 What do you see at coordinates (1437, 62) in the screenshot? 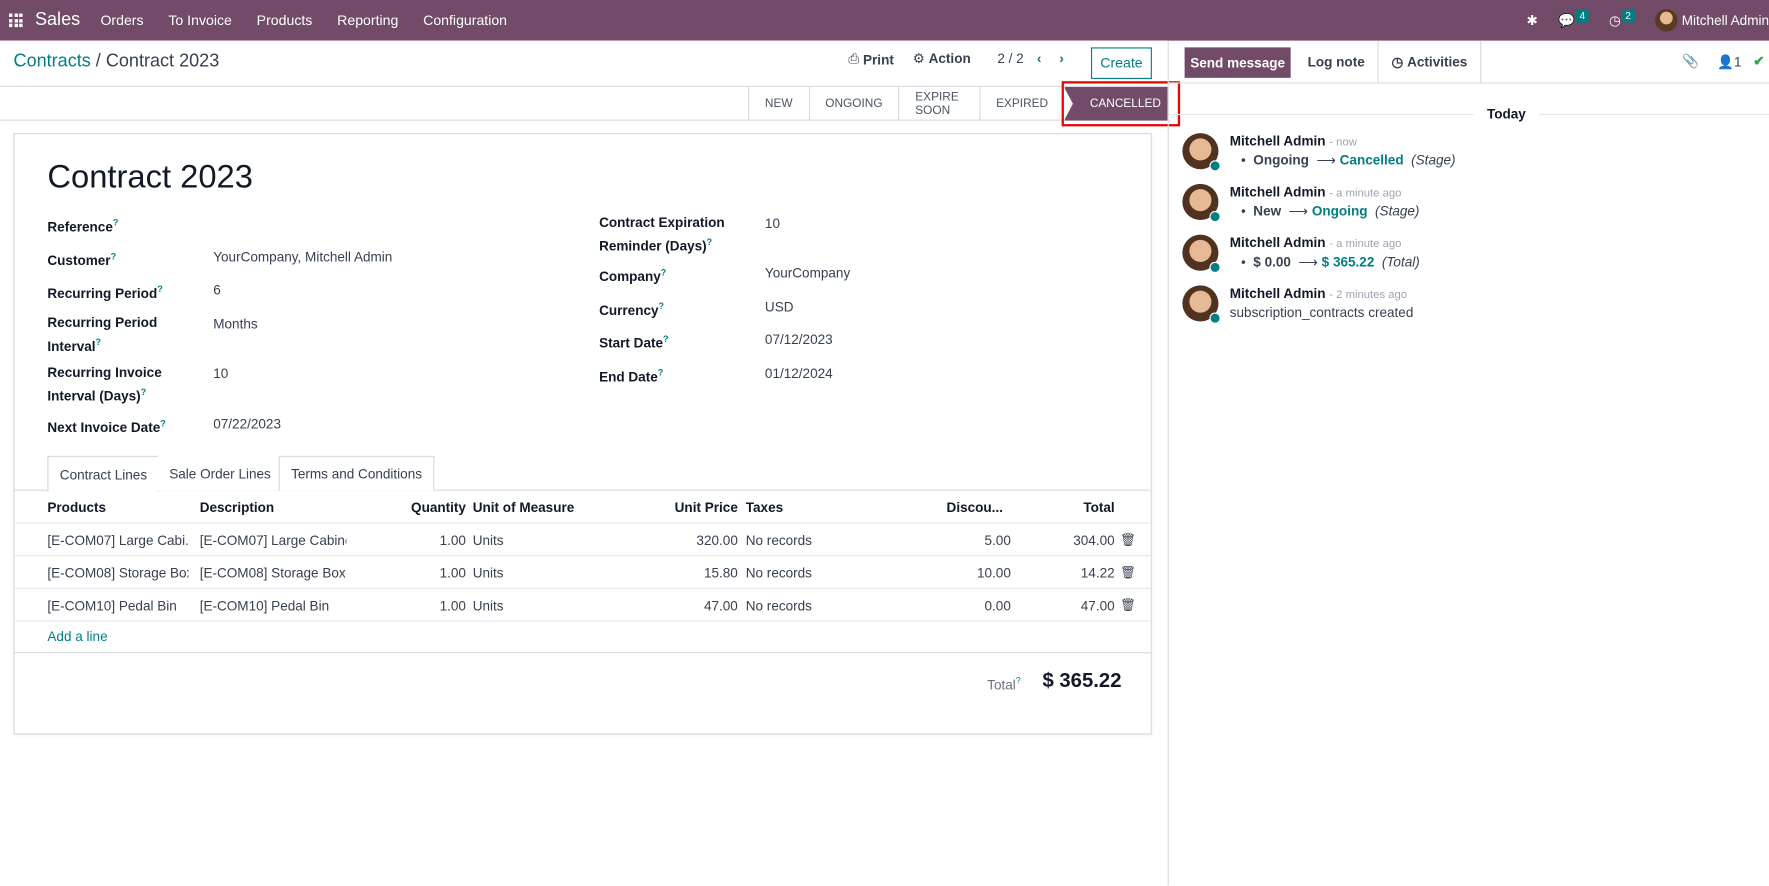
I see `activities-label: Activities` at bounding box center [1437, 62].